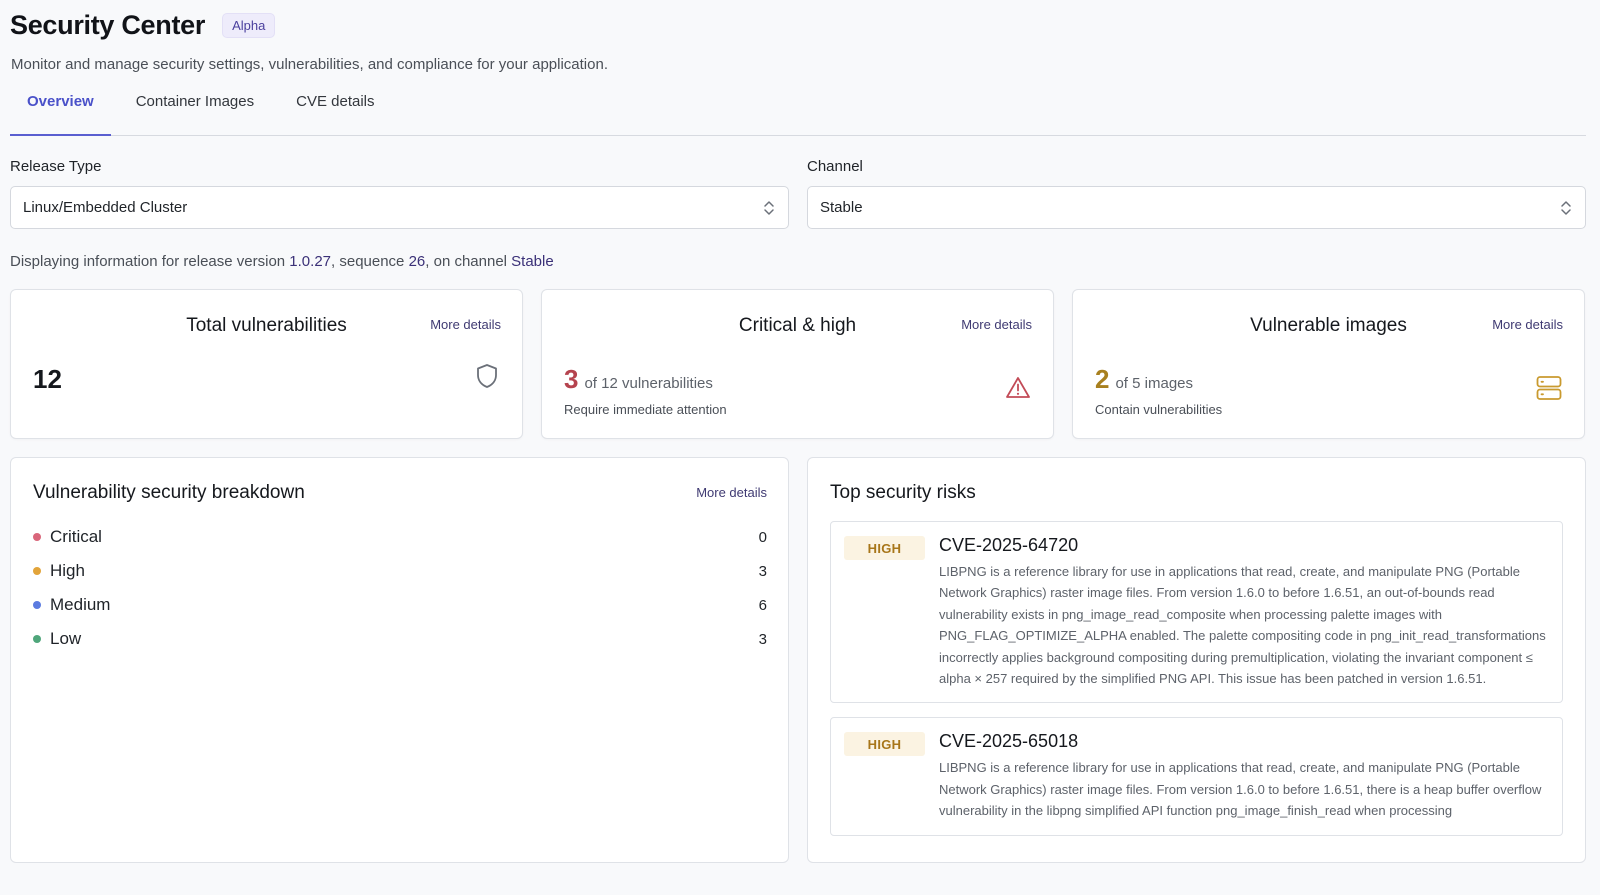 This screenshot has height=895, width=1600. Describe the element at coordinates (762, 605) in the screenshot. I see `severity-count: 6` at that location.